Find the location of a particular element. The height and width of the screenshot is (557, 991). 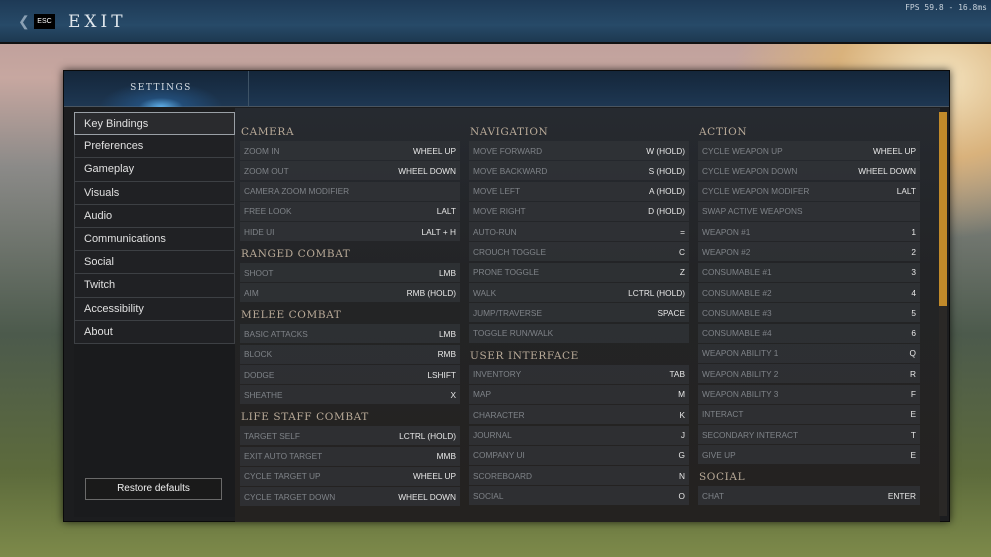

sidebar-item-accessibility: Accessibility is located at coordinates (154, 309).